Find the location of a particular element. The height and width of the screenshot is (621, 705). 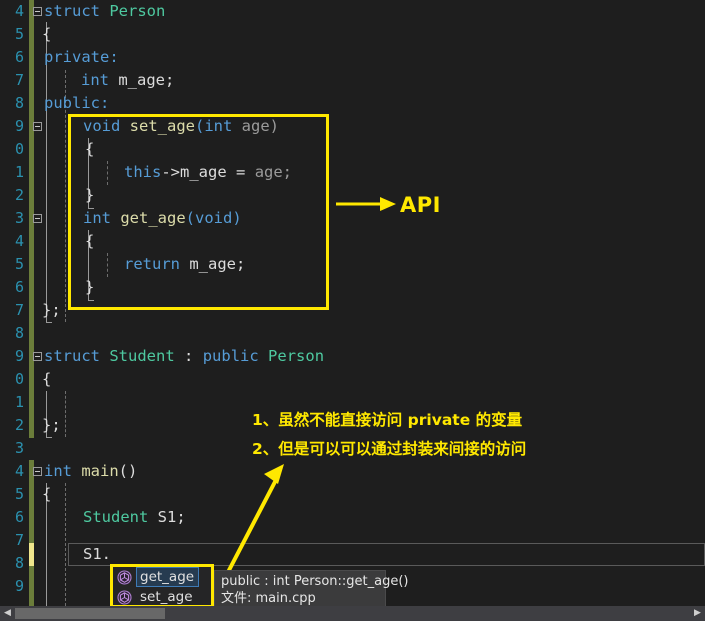

token-keyword: public is located at coordinates (230, 356).